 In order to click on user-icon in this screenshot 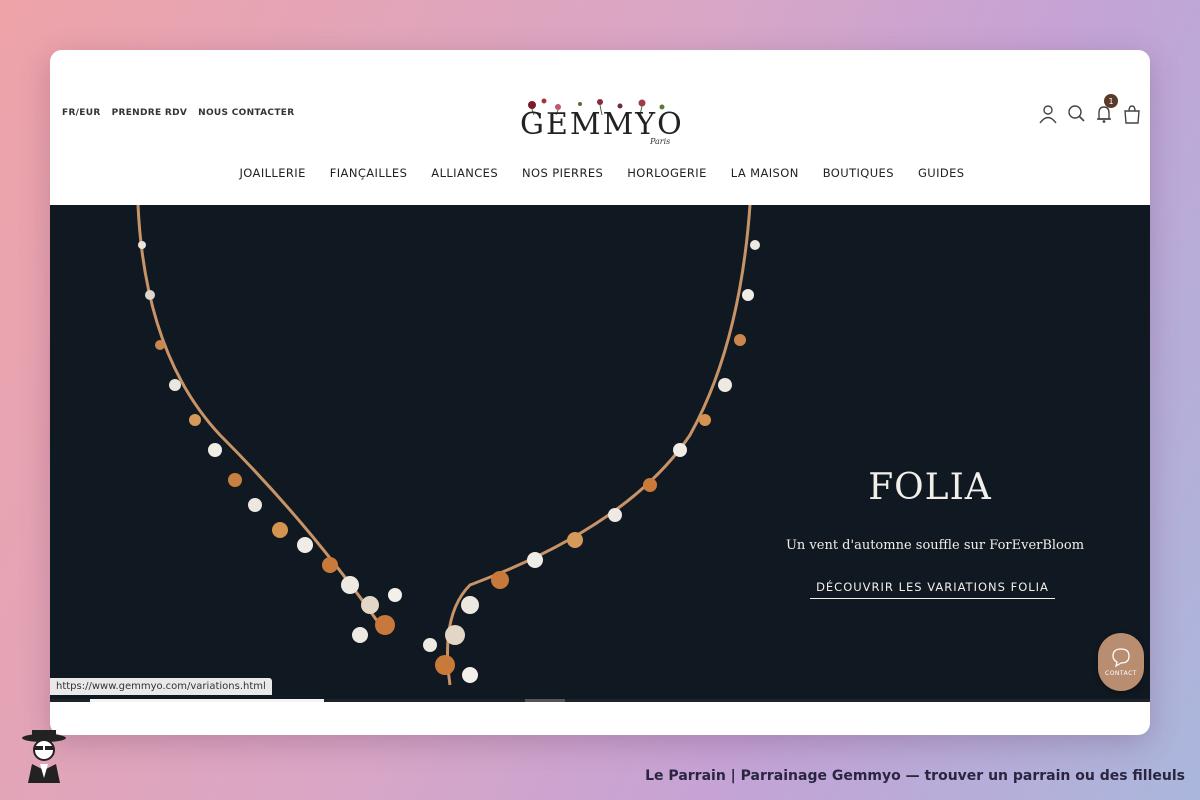, I will do `click(1048, 114)`.